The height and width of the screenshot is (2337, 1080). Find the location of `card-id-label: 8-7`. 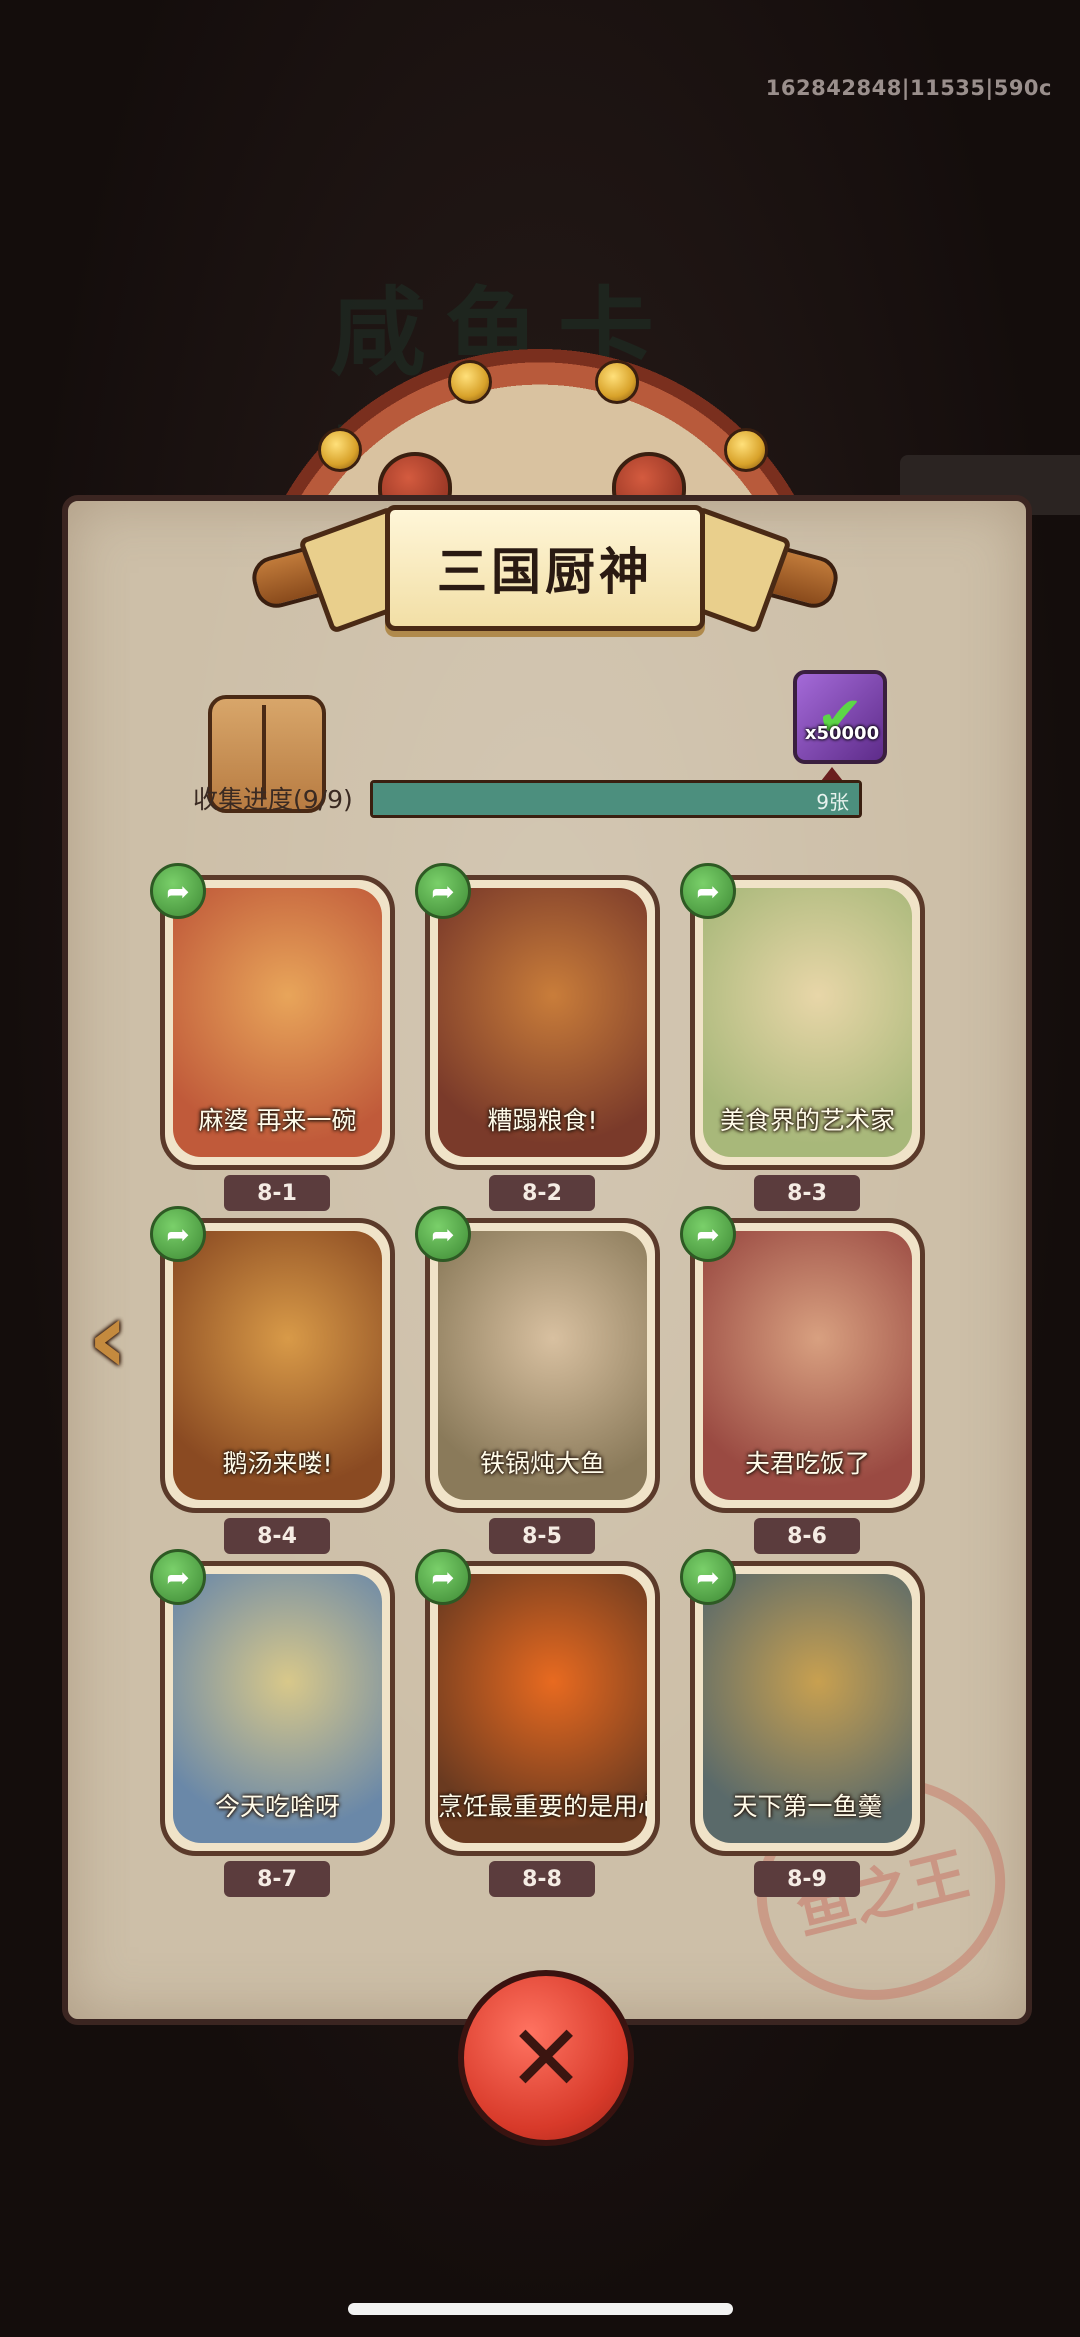

card-id-label: 8-7 is located at coordinates (277, 1879).